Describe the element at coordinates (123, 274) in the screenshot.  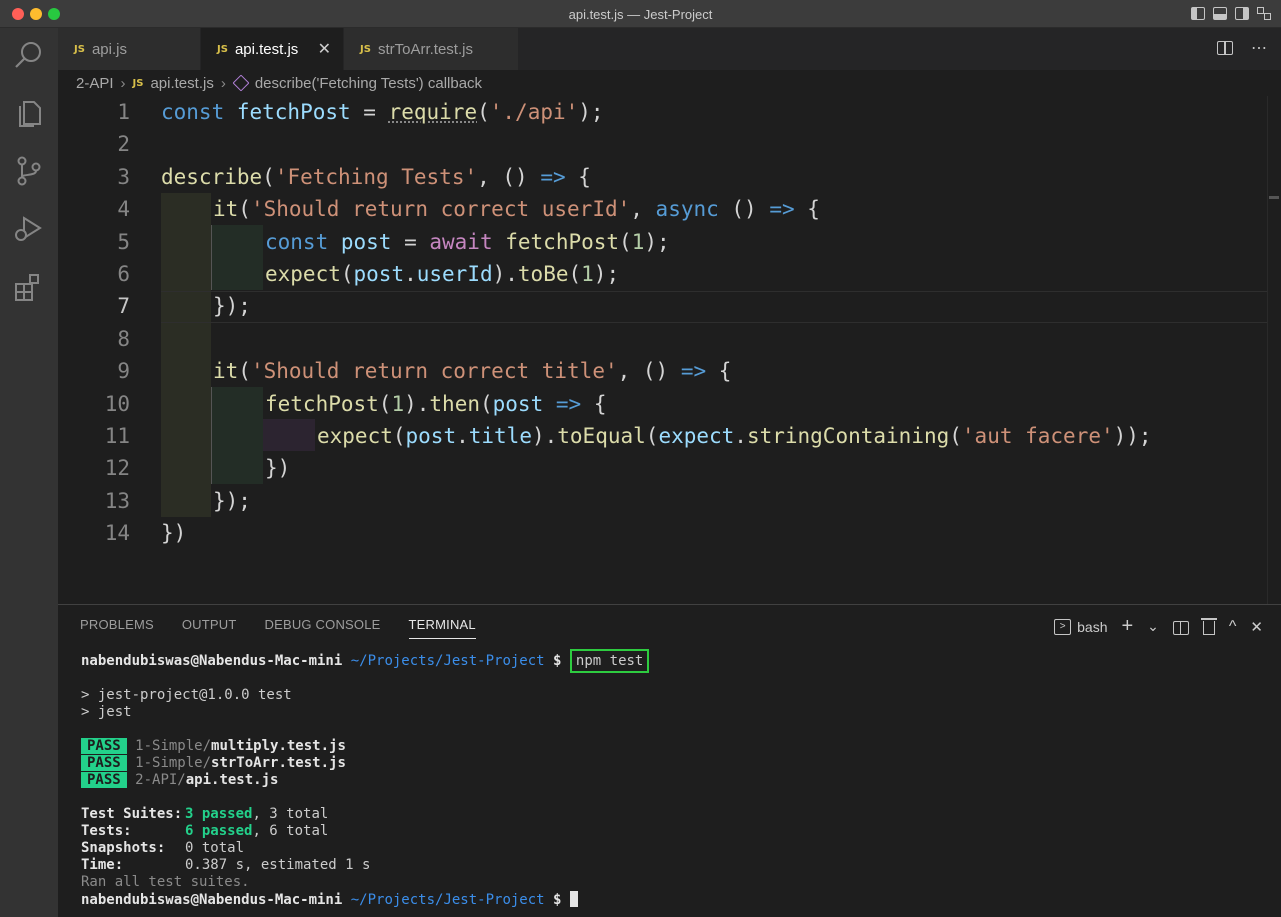
I see `line-number: 6` at that location.